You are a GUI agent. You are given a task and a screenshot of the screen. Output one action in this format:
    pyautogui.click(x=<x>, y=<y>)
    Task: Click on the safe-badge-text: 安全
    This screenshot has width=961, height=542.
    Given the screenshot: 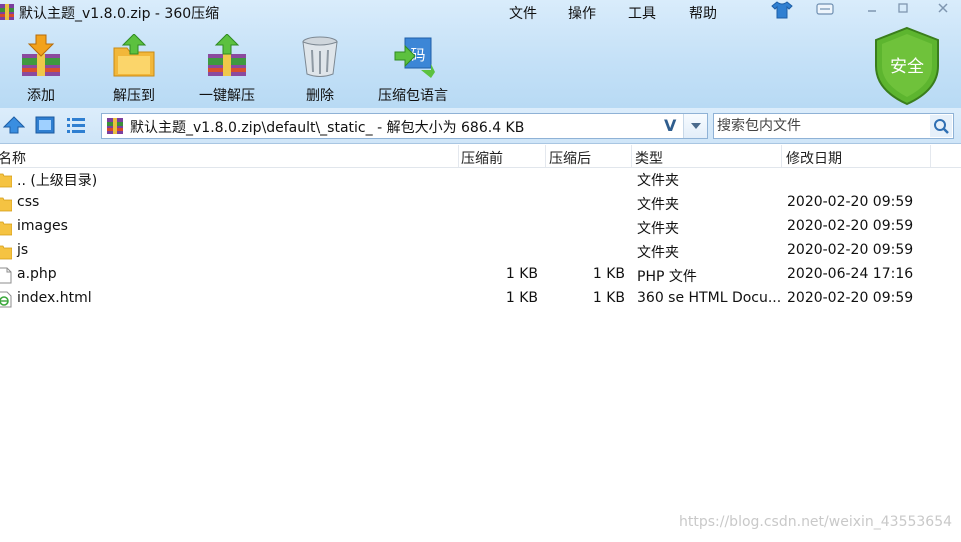 What is the action you would take?
    pyautogui.click(x=907, y=67)
    